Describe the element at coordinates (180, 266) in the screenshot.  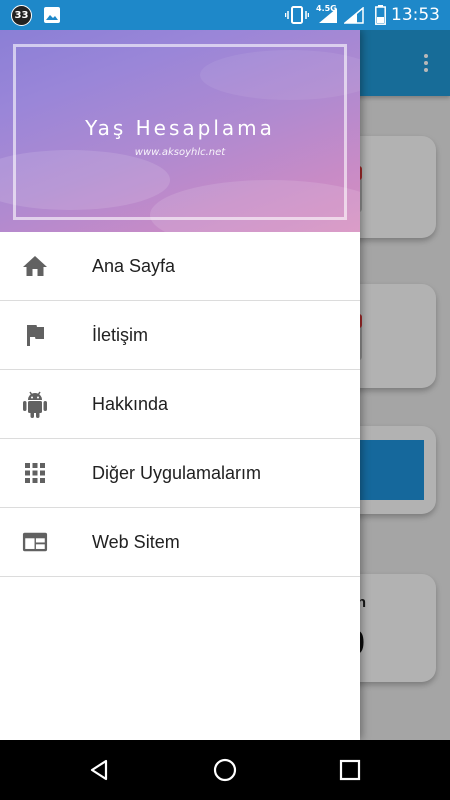
I see `menu-item-home: Ana Sayfa` at that location.